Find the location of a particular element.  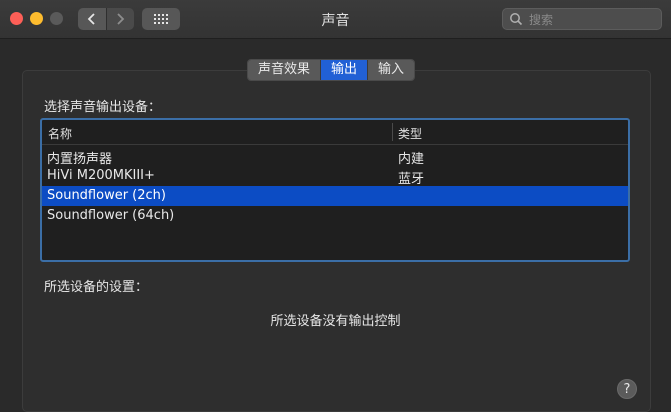

table-row: 内置扬声器 内建 is located at coordinates (335, 156).